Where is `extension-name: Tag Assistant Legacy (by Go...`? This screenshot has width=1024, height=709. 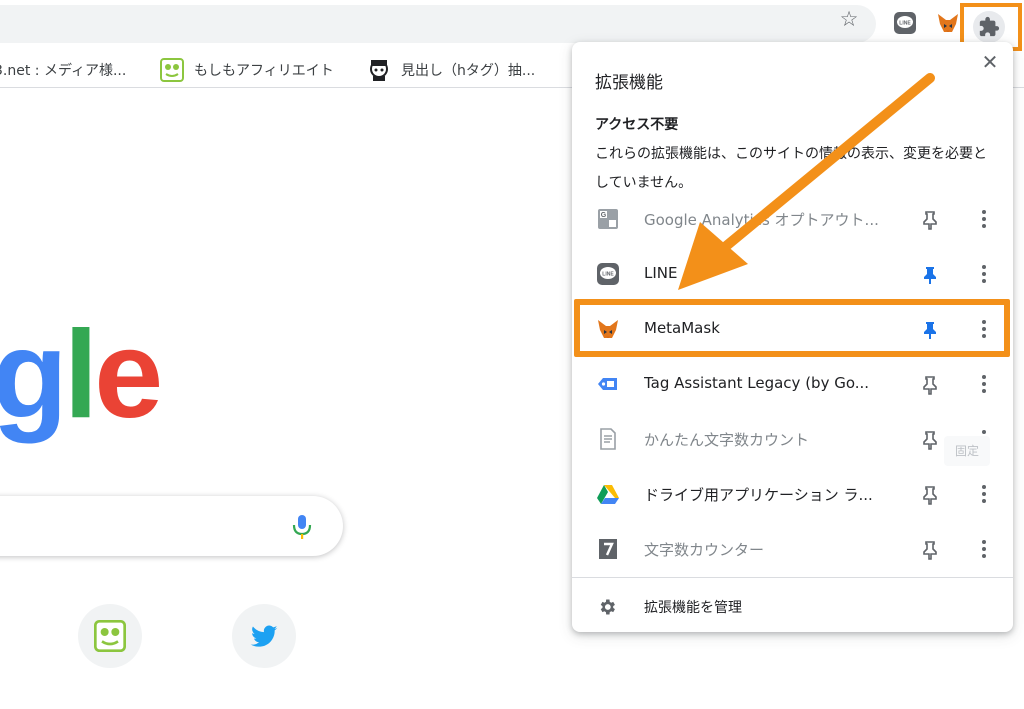 extension-name: Tag Assistant Legacy (by Go... is located at coordinates (757, 383).